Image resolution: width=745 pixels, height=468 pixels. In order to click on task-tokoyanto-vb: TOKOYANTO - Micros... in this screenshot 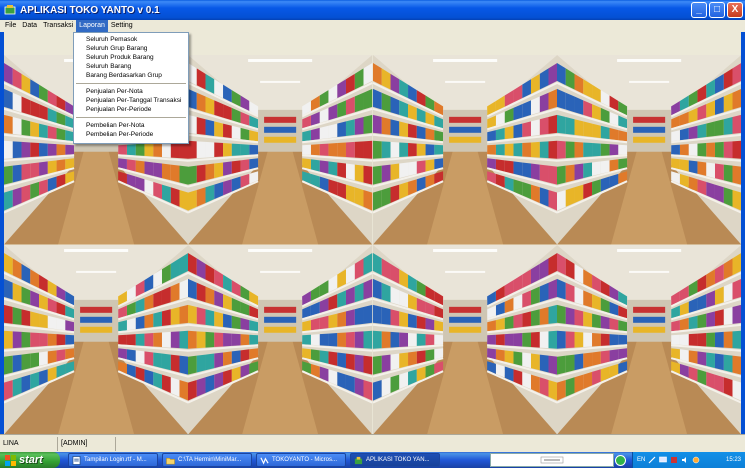, I will do `click(301, 460)`.